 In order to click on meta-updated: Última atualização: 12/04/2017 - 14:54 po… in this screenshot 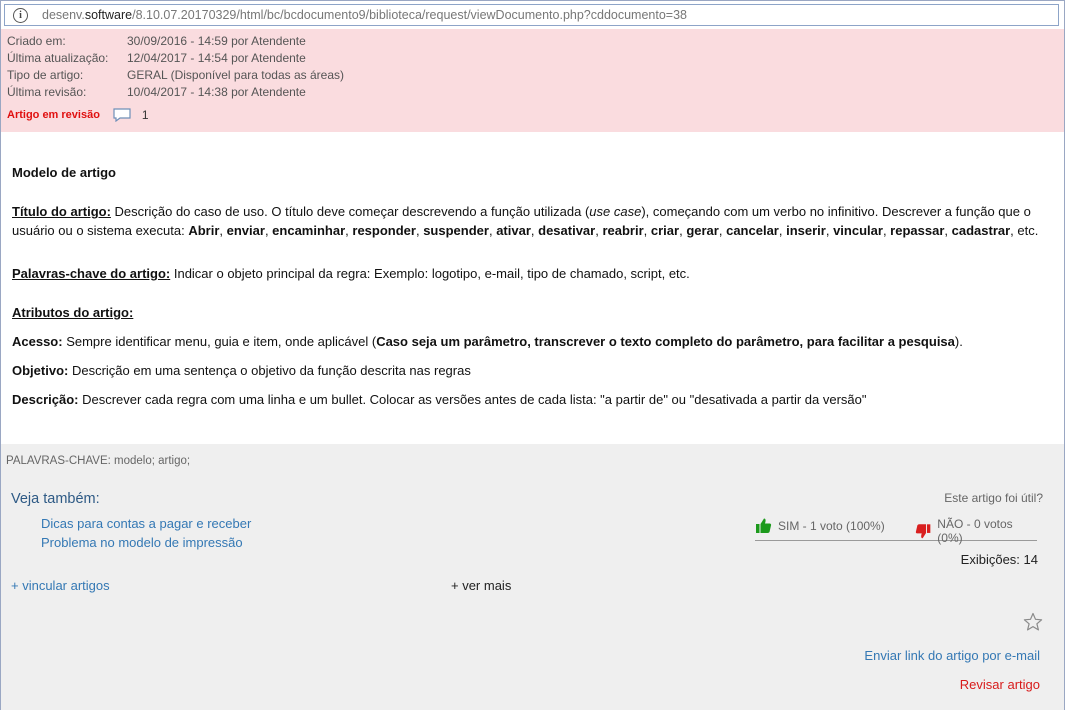, I will do `click(156, 58)`.